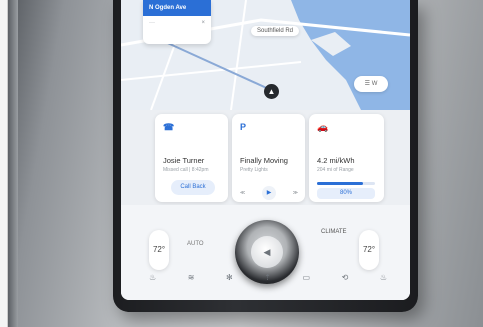 The height and width of the screenshot is (327, 483). Describe the element at coordinates (191, 277) in the screenshot. I see `defrost-icon: ≋` at that location.